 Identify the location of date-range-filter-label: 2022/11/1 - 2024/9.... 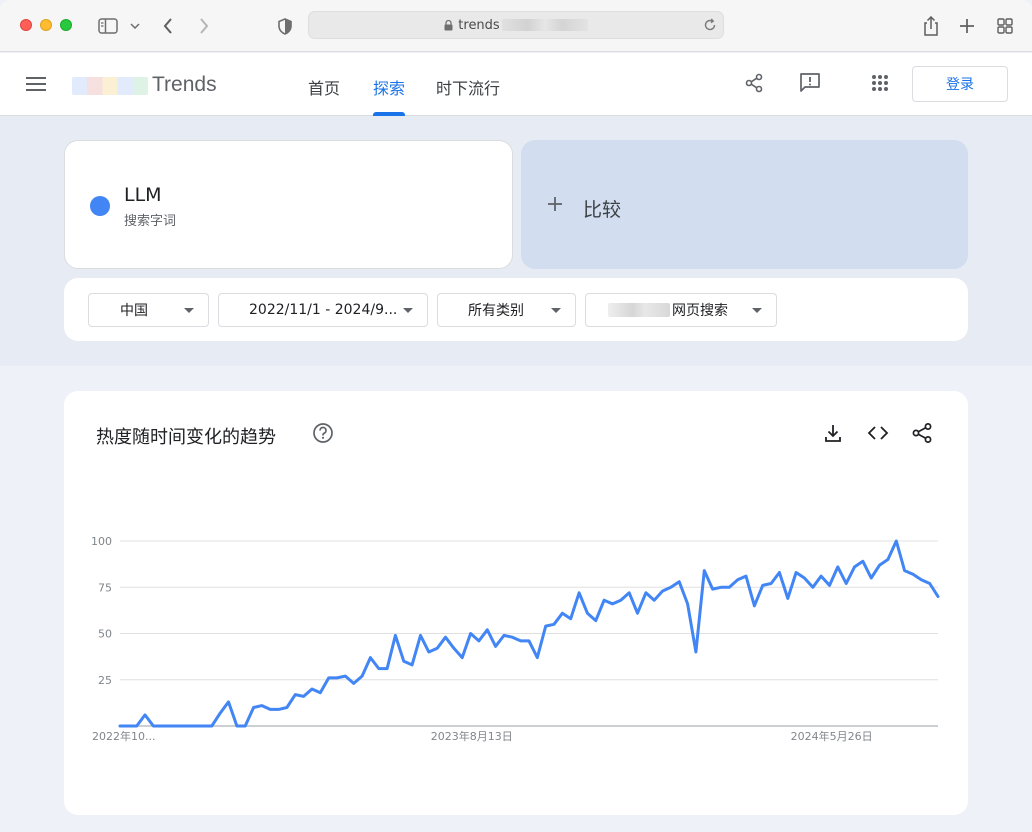
(323, 310).